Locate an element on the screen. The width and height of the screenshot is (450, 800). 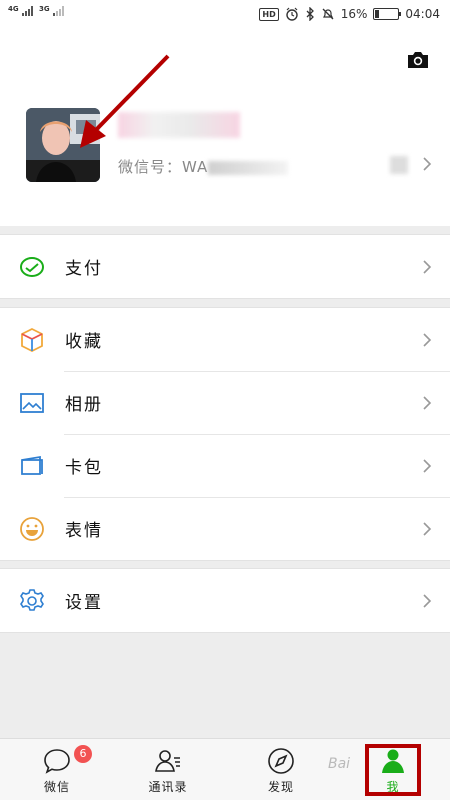
wallet-icon is located at coordinates (32, 267).